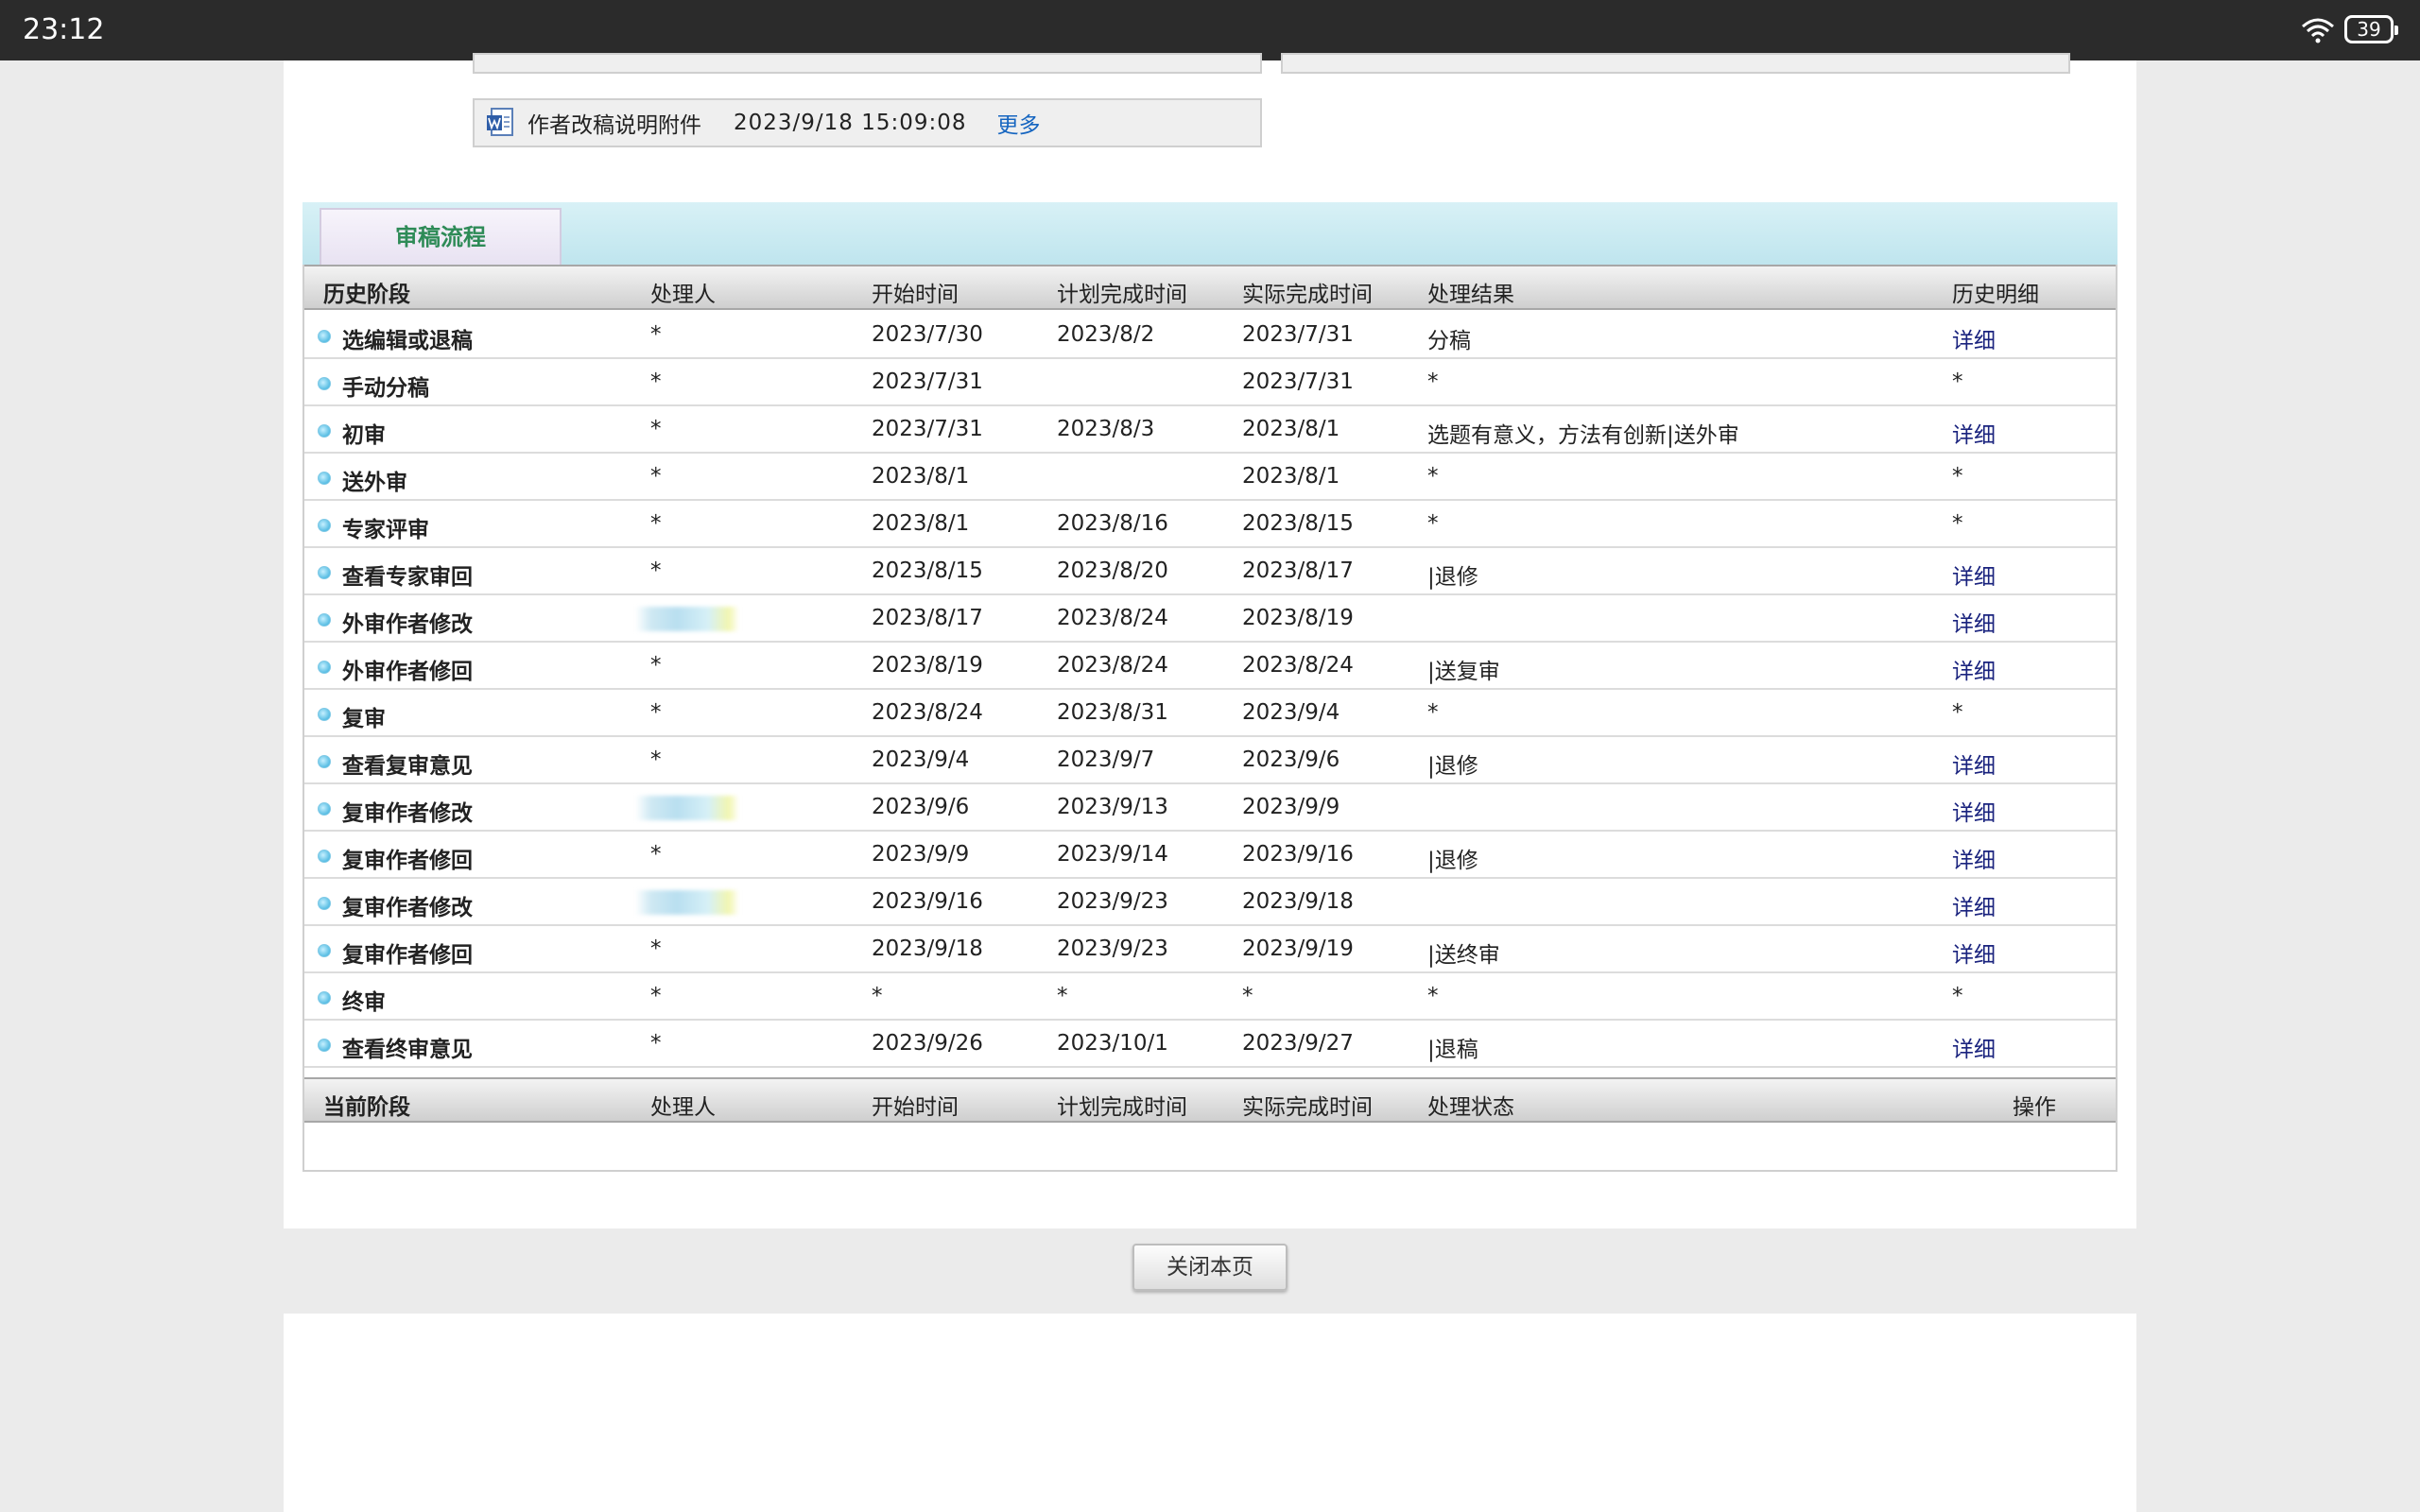 The height and width of the screenshot is (1512, 2420). Describe the element at coordinates (1210, 619) in the screenshot. I see `table-row: 外审作者修改 2023/8/17 2023/8/24 2023/8/19 详细` at that location.